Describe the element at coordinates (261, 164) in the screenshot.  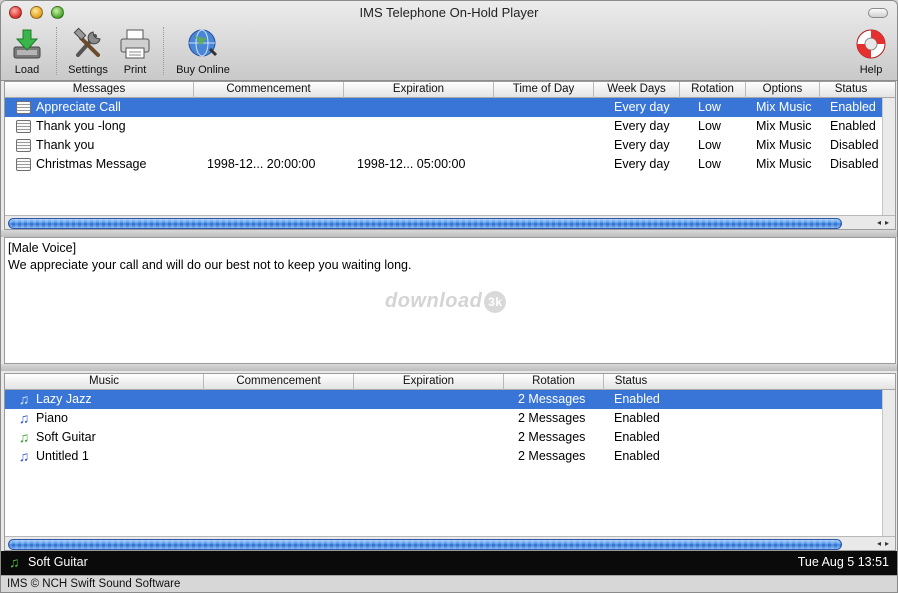
I see `message-commencement: 1998-12... 20:00:00` at that location.